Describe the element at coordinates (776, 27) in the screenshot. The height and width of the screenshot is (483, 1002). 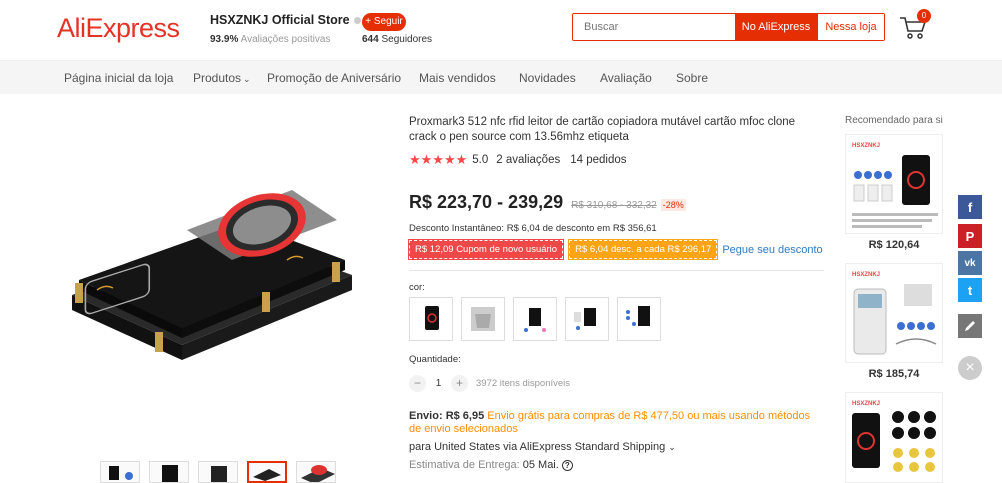
I see `search-aliexpress-button: No AliExpress` at that location.